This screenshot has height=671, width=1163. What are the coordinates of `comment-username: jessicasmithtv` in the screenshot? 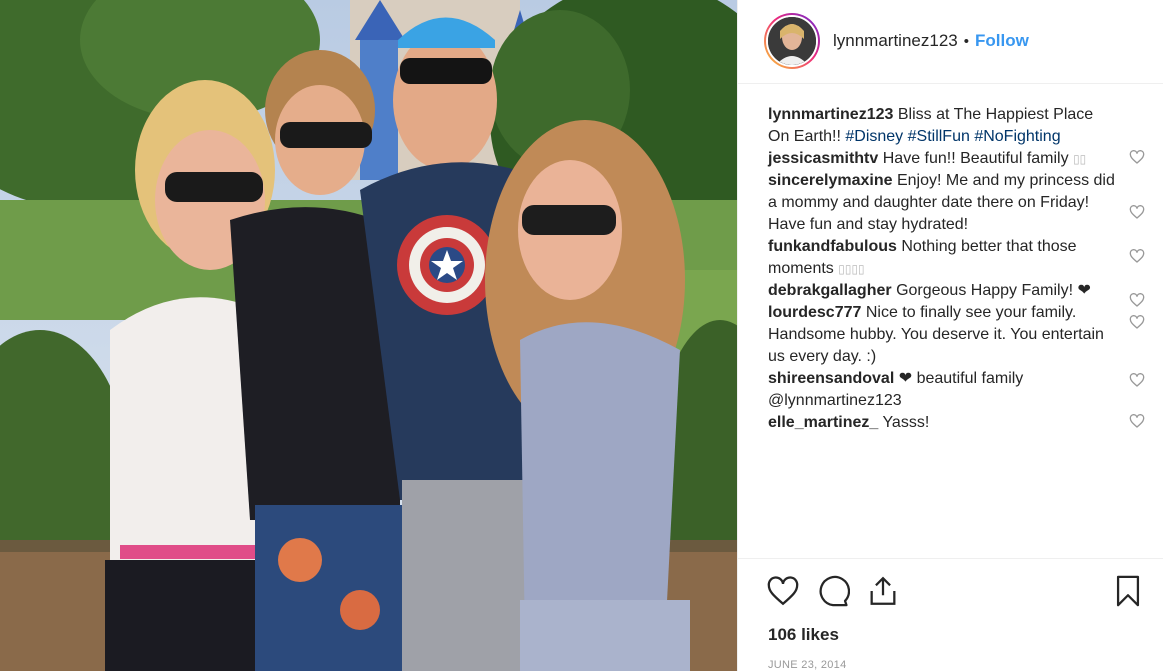 It's located at (823, 158).